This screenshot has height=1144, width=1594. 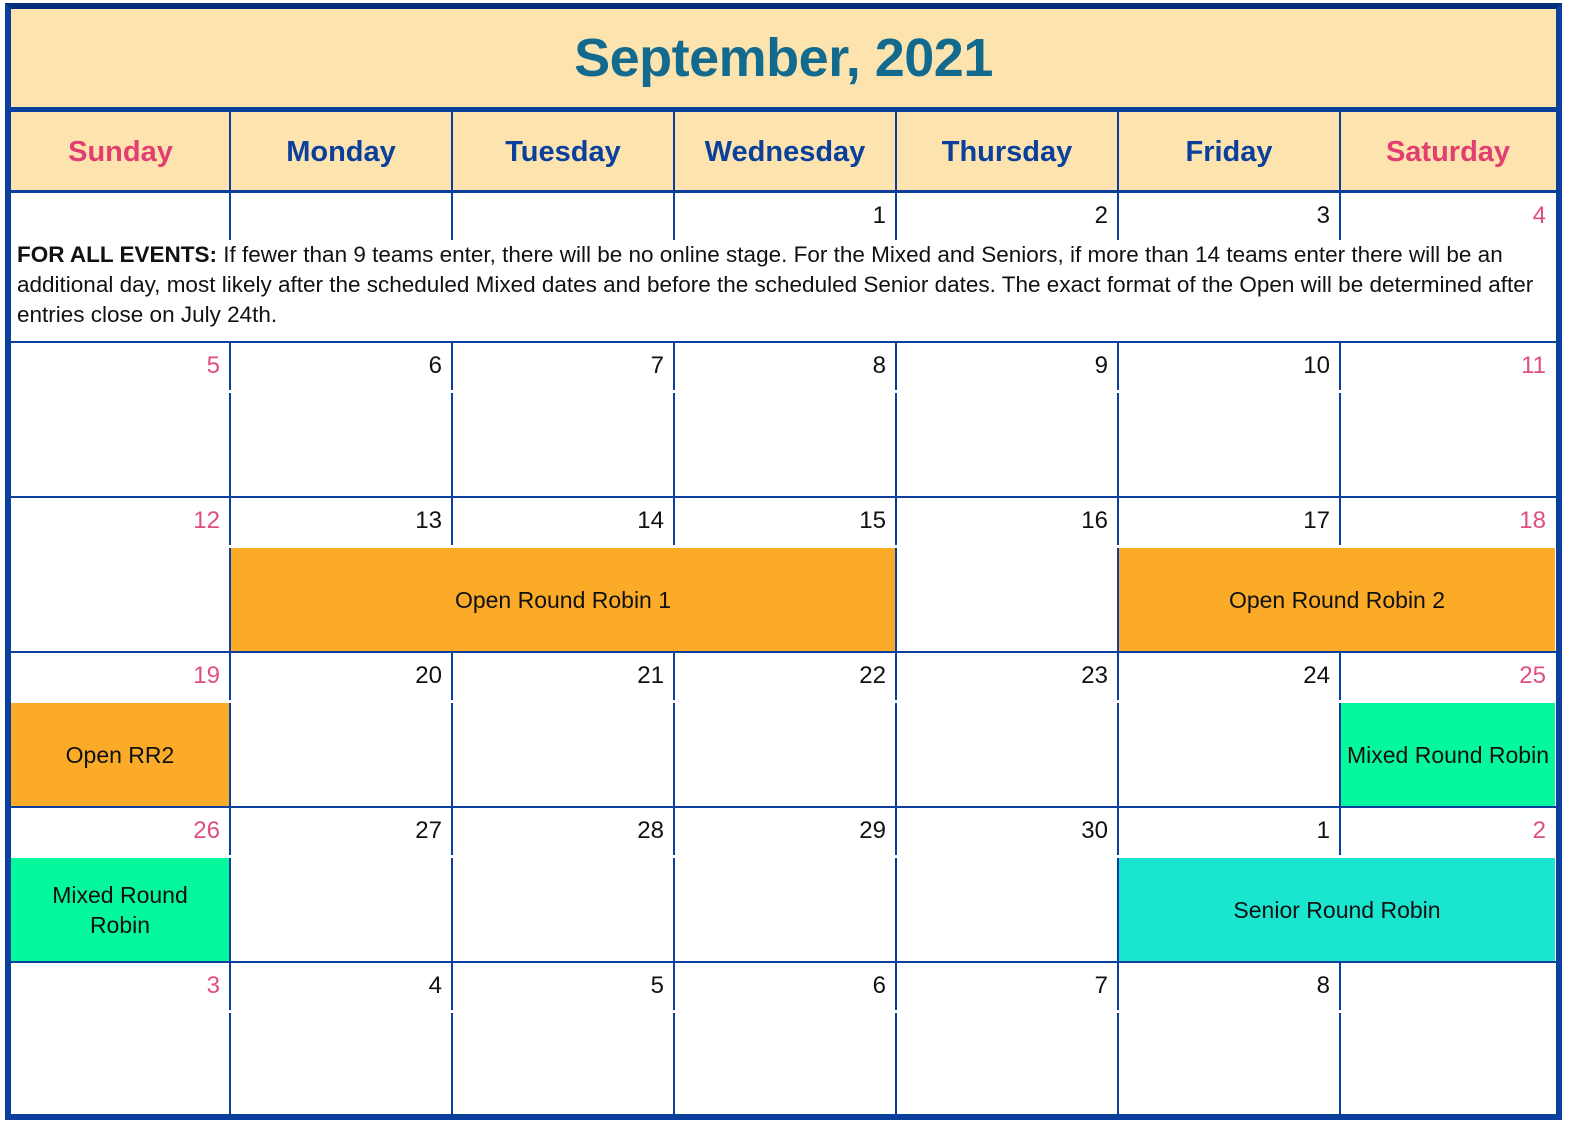 I want to click on title-band: September, 2021, so click(x=783, y=58).